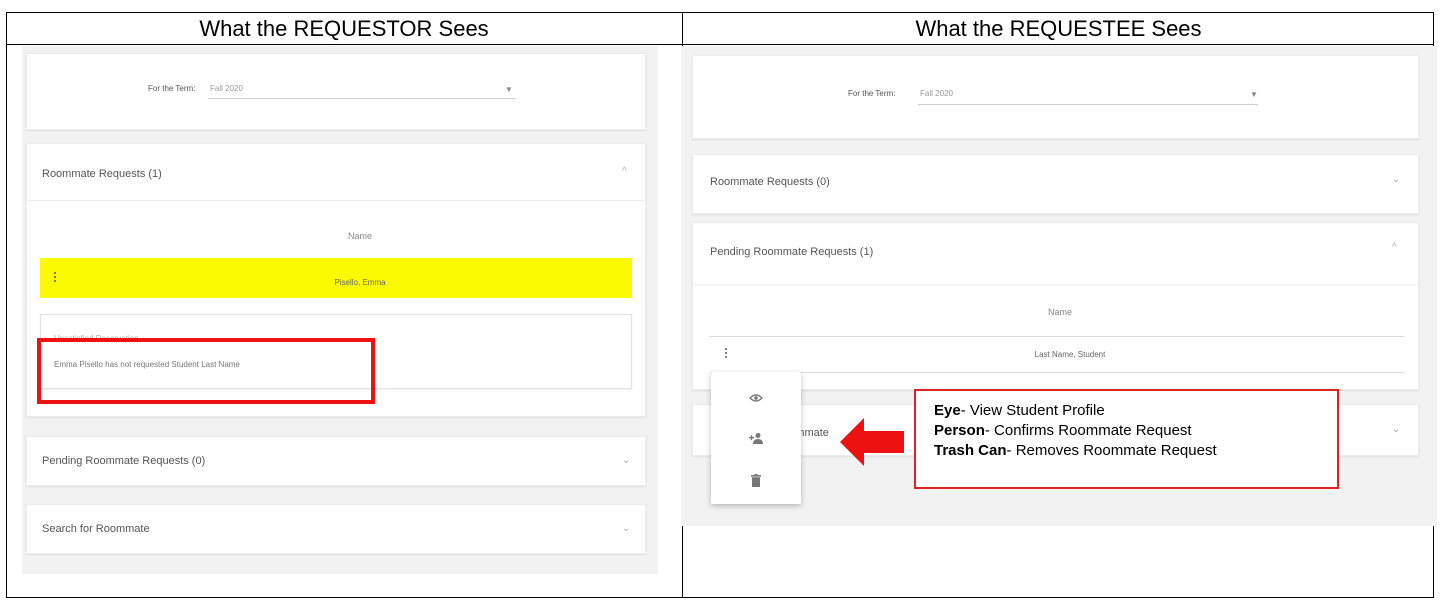 This screenshot has height=600, width=1440. I want to click on roommate-requests-header: Roommate Requests (0), so click(770, 182).